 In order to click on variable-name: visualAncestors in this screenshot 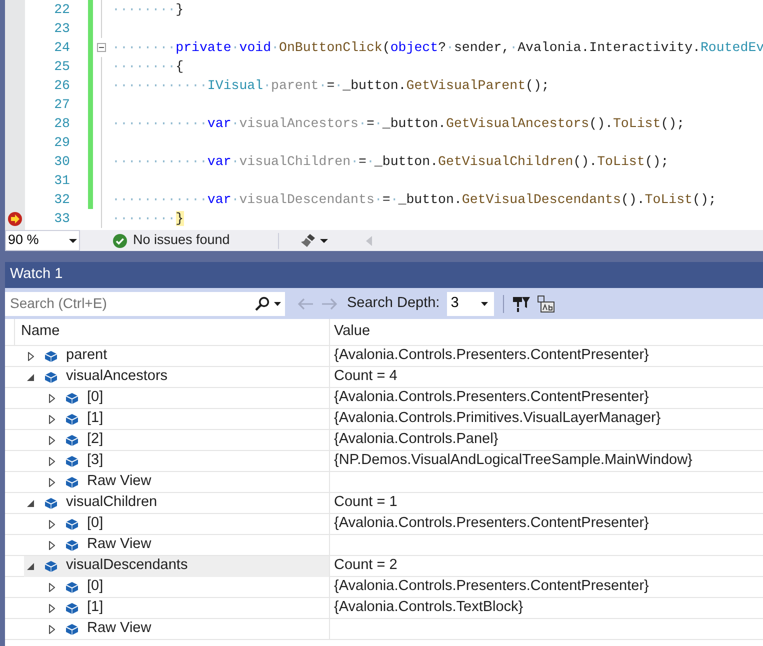, I will do `click(117, 377)`.